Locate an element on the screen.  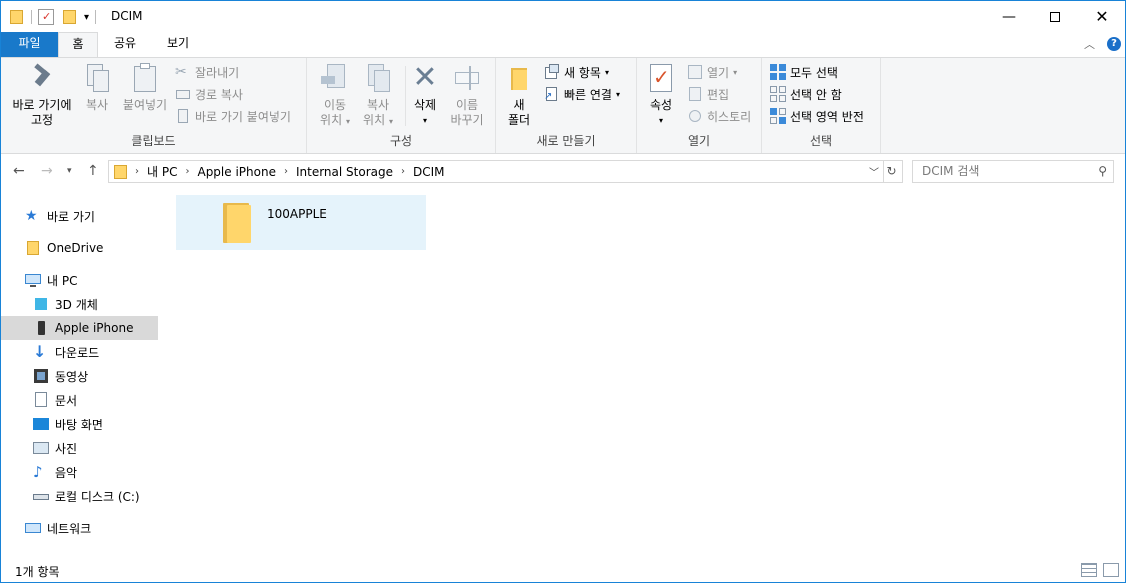
item-count: 1개 항목 is located at coordinates (37, 572).